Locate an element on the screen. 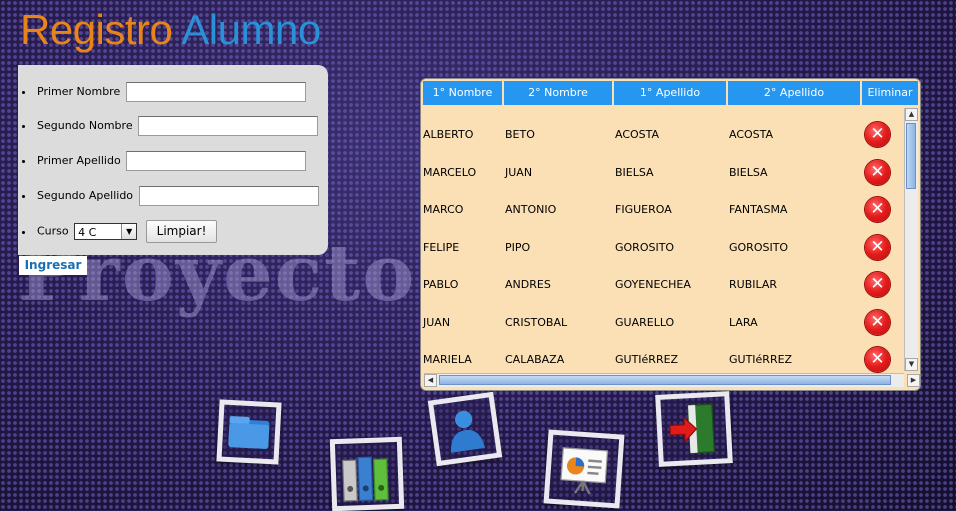 Image resolution: width=956 pixels, height=511 pixels. table-row: JUAN CRISTOBAL GUARELLO LARA ✕ is located at coordinates (664, 323).